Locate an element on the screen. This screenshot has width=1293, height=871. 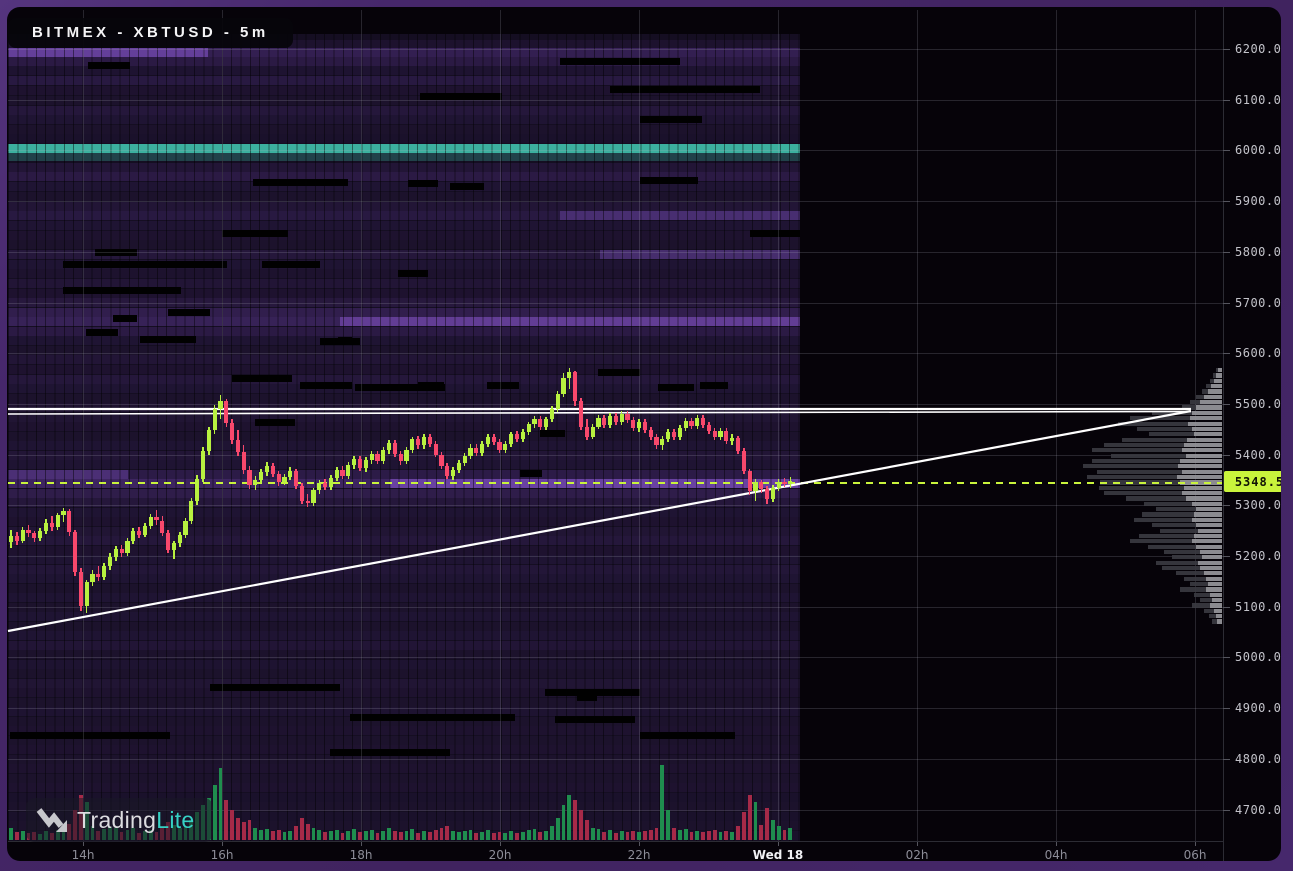
price-tick-label: 4700.0 is located at coordinates (1258, 809).